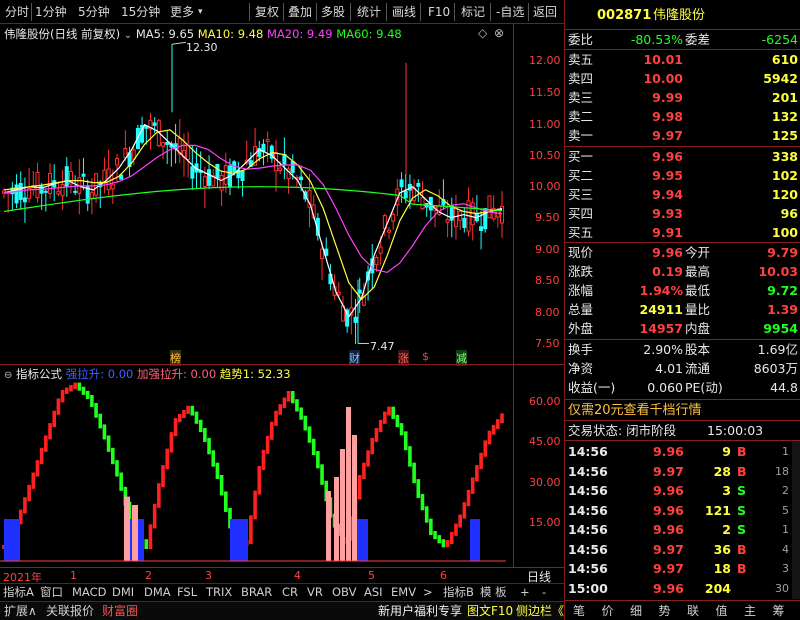 The width and height of the screenshot is (800, 620). Describe the element at coordinates (403, 592) in the screenshot. I see `tab-emv: EMV` at that location.